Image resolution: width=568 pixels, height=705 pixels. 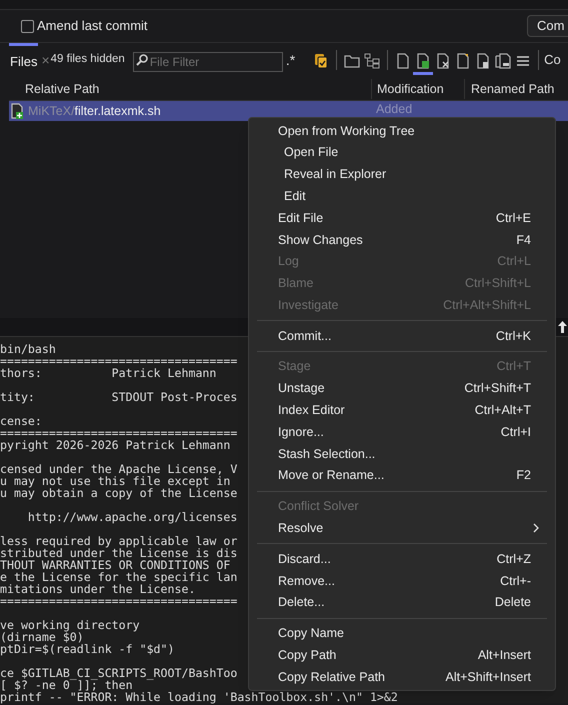 I want to click on code-line: ce $GITLAB_CI_SCRIPTS_ROOT/BashToo, so click(x=119, y=673).